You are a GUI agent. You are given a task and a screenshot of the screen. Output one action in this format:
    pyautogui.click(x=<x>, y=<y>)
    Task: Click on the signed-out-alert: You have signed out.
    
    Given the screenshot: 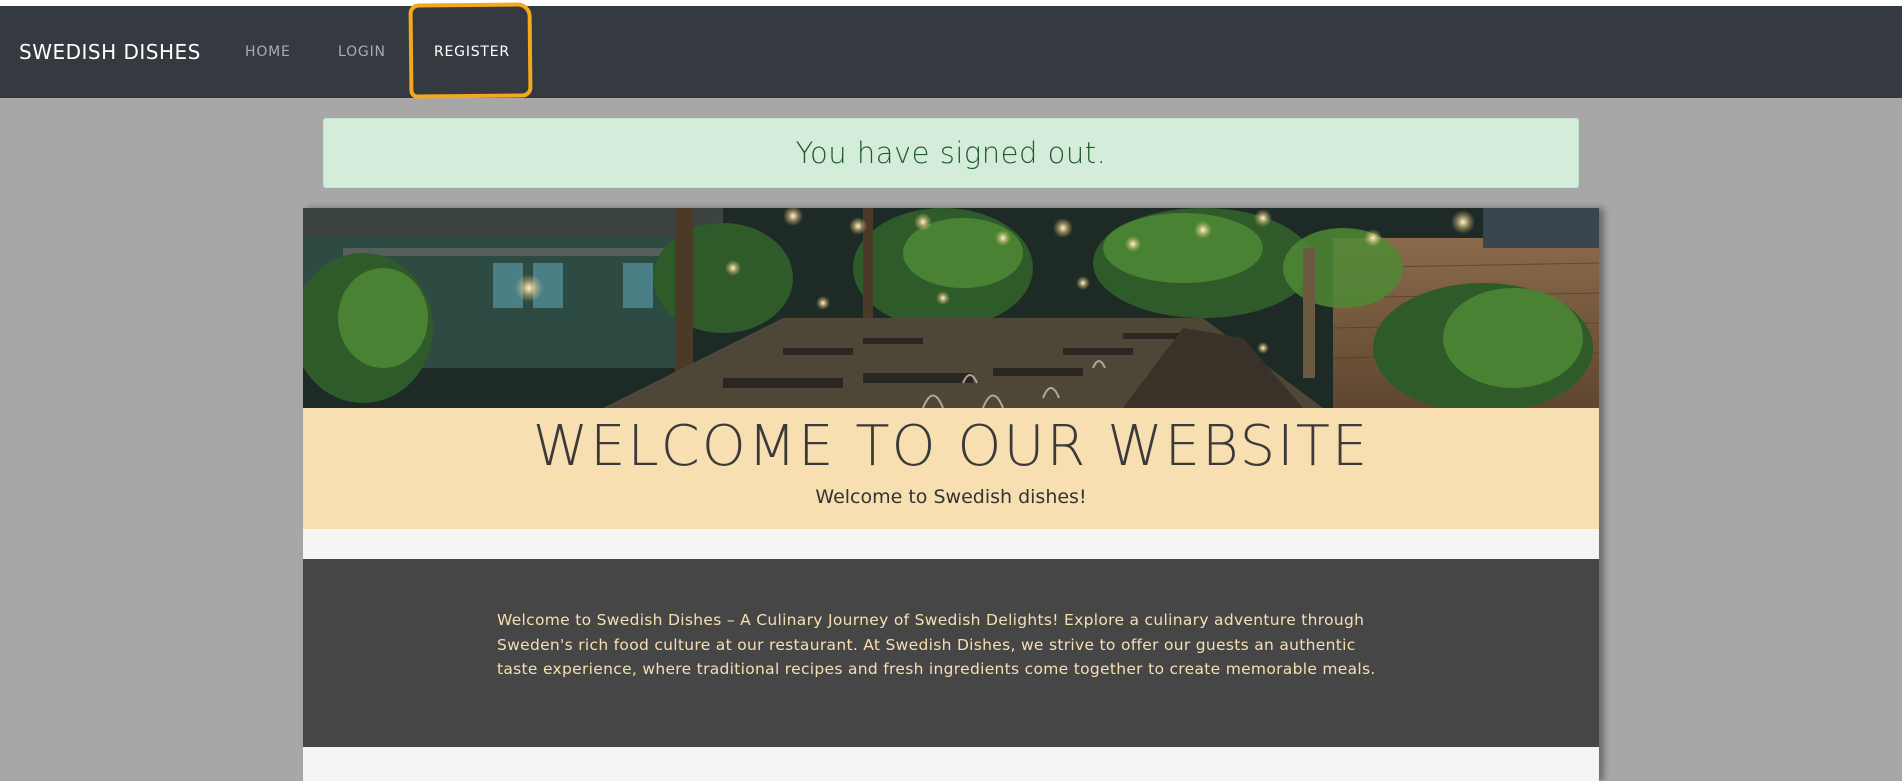 What is the action you would take?
    pyautogui.click(x=951, y=153)
    